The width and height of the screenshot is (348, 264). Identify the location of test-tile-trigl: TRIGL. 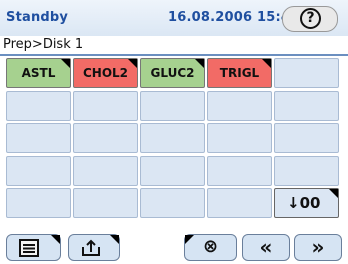
(239, 73).